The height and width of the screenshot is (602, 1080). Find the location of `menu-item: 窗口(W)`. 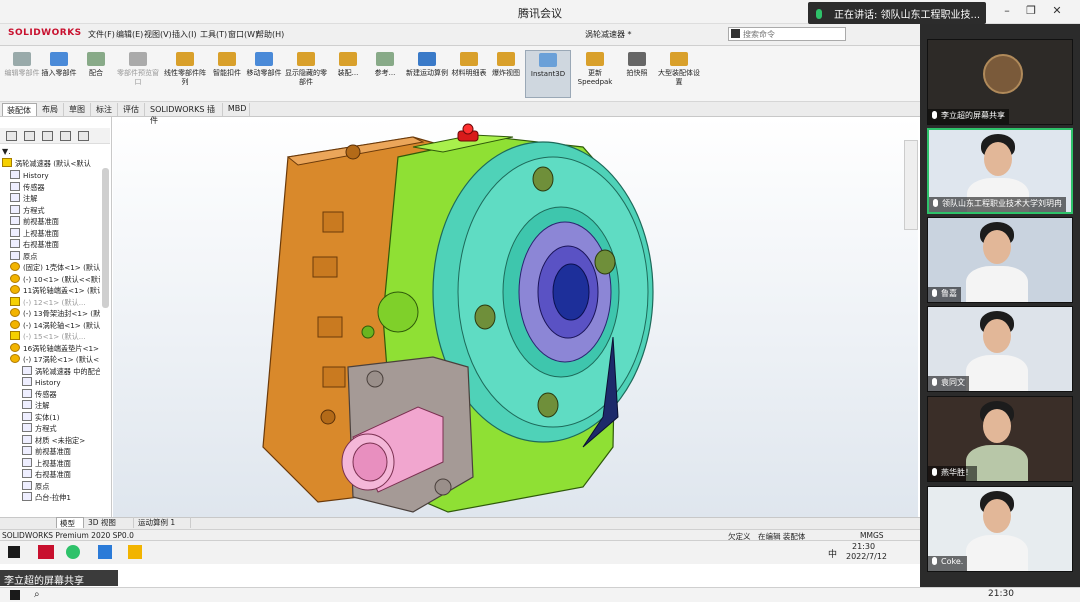

menu-item: 窗口(W) is located at coordinates (243, 34).